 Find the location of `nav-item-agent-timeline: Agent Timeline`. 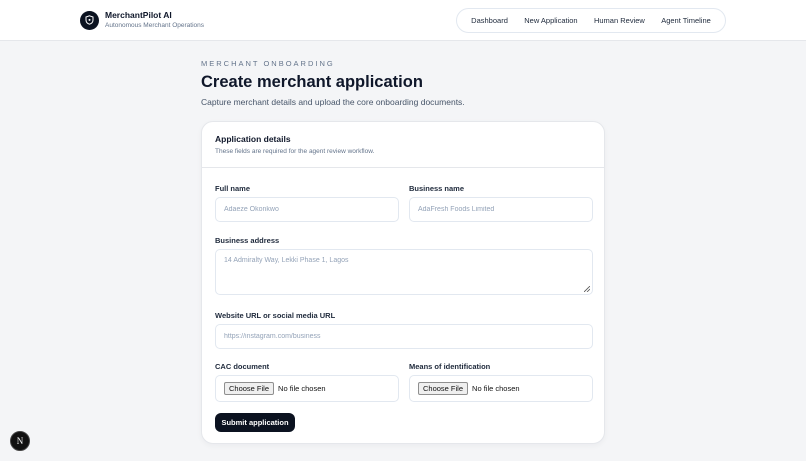

nav-item-agent-timeline: Agent Timeline is located at coordinates (686, 20).